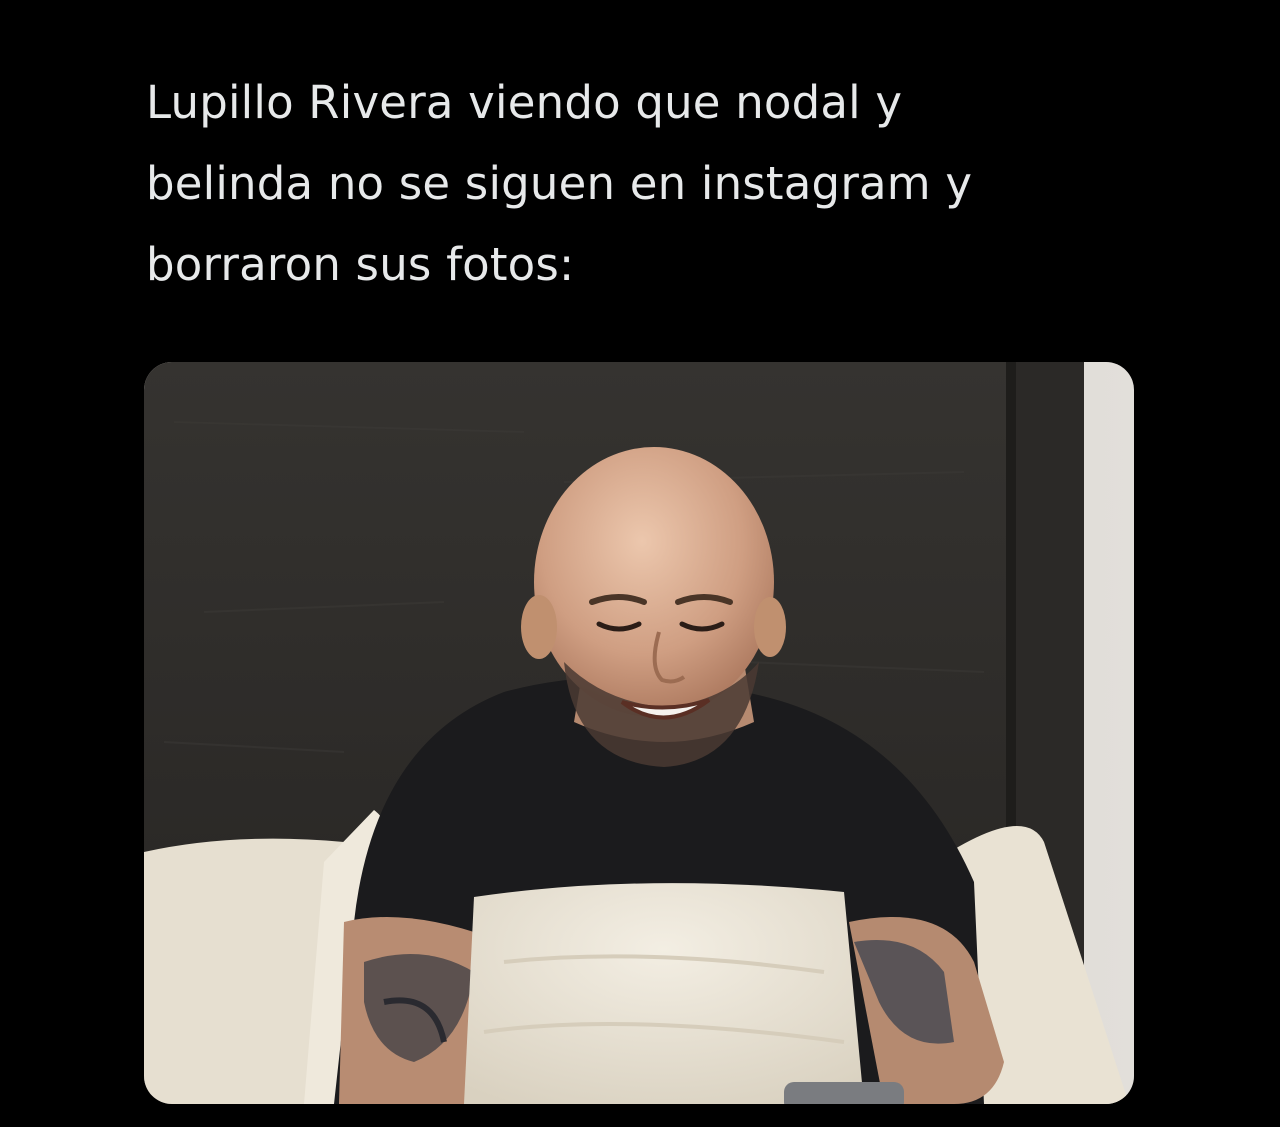  What do you see at coordinates (524, 102) in the screenshot?
I see `tweet-text-line-1: Lupillo Rivera viendo que nodal y` at bounding box center [524, 102].